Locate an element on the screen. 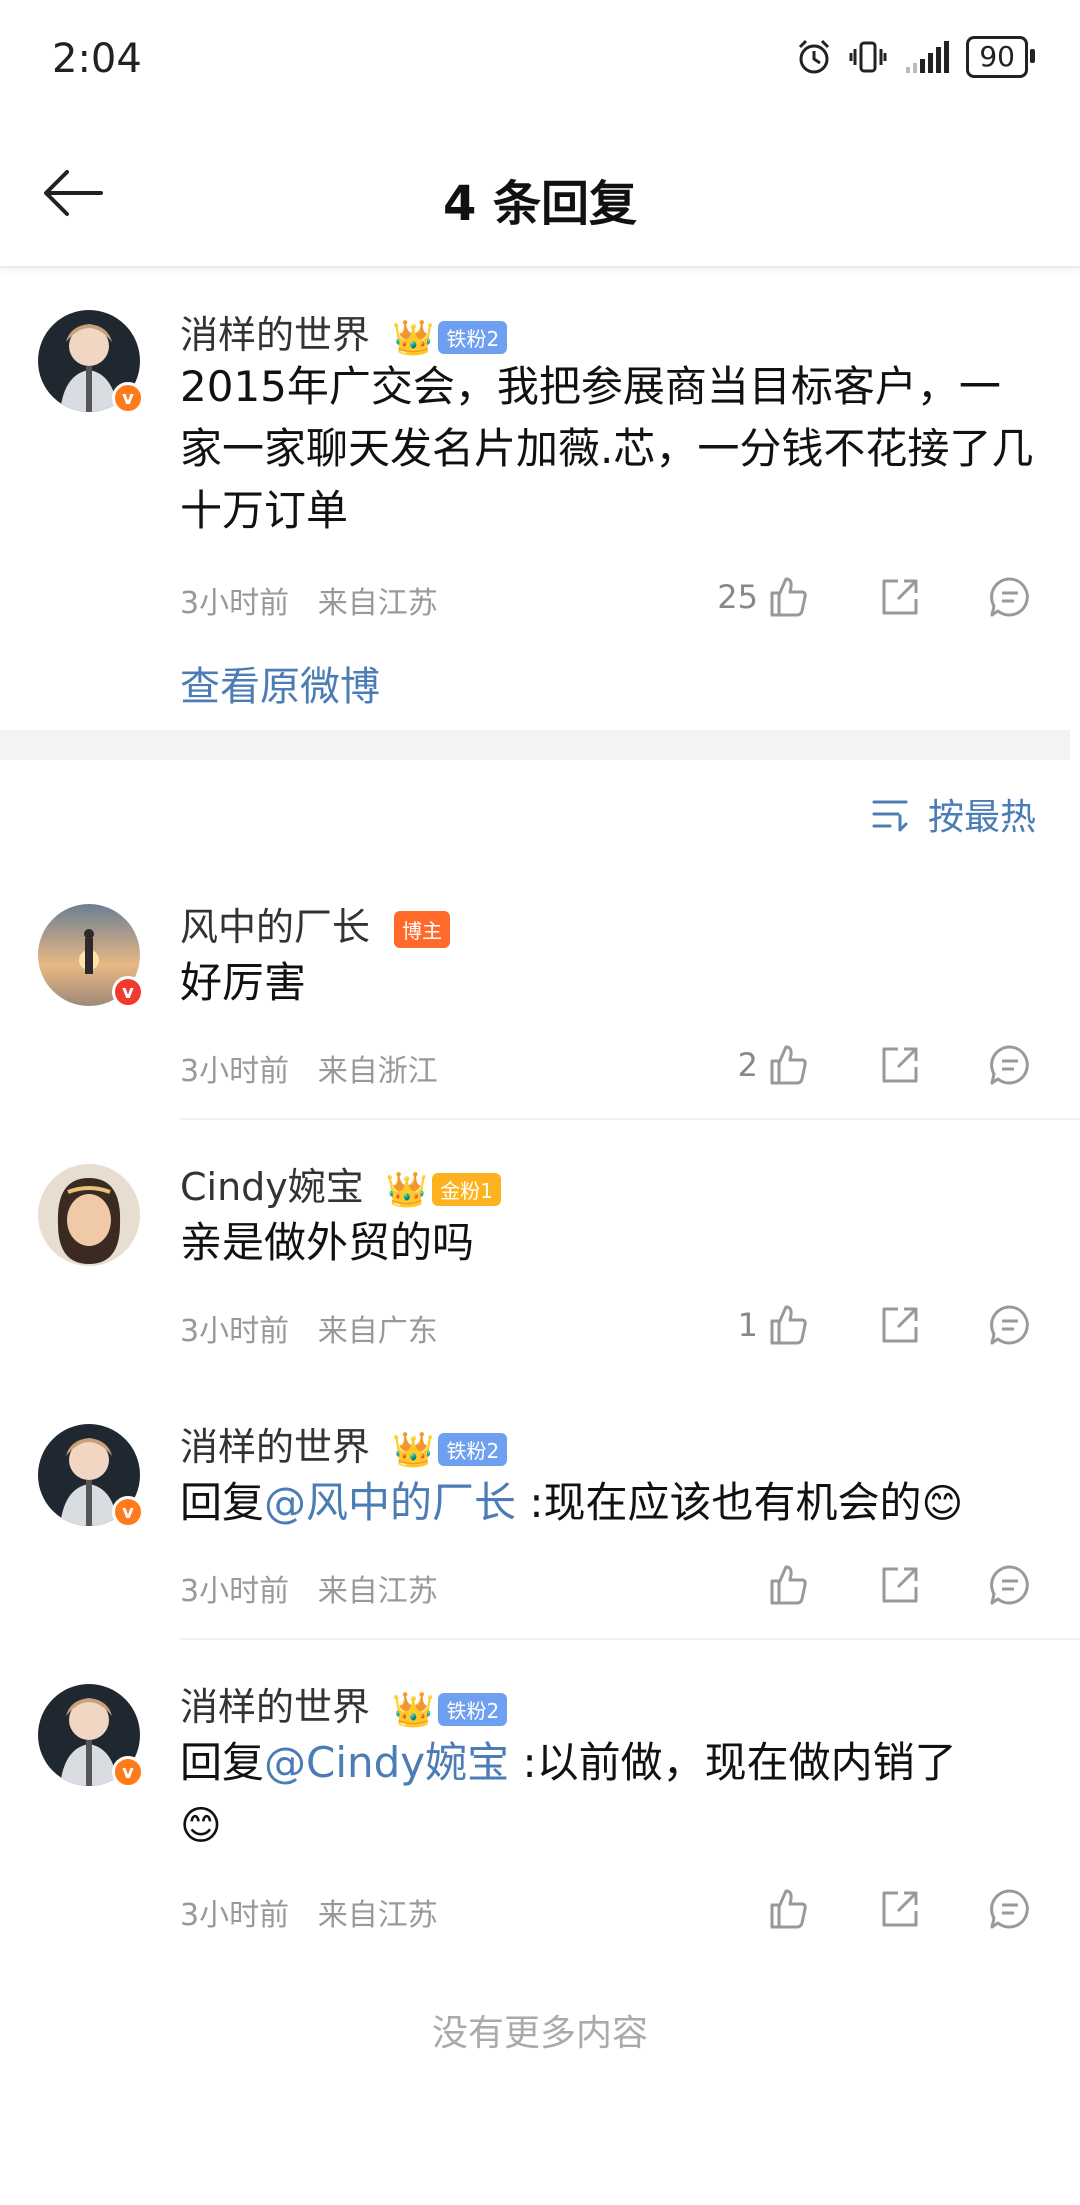 This screenshot has width=1080, height=2205. reply-meta: 3小时前 来自浙江 is located at coordinates (309, 1068).